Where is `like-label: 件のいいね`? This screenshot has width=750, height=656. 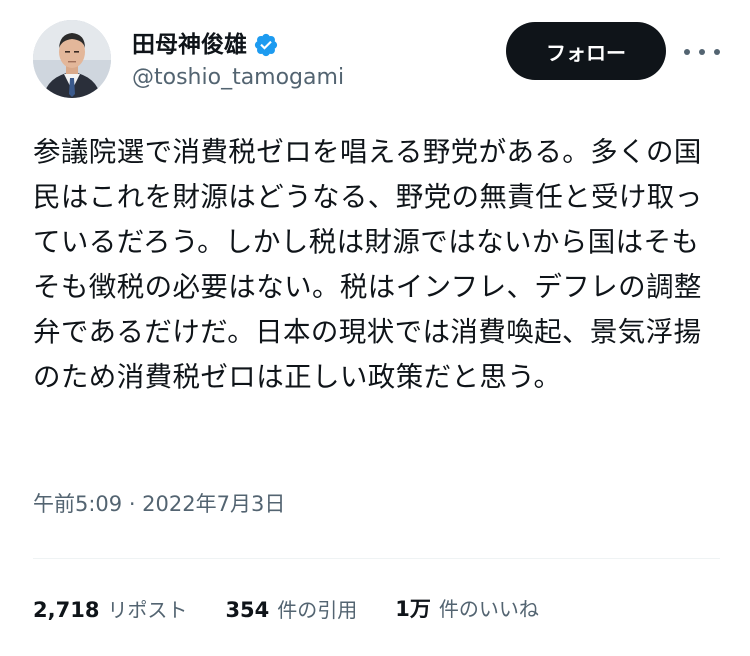
like-label: 件のいいね is located at coordinates (488, 609).